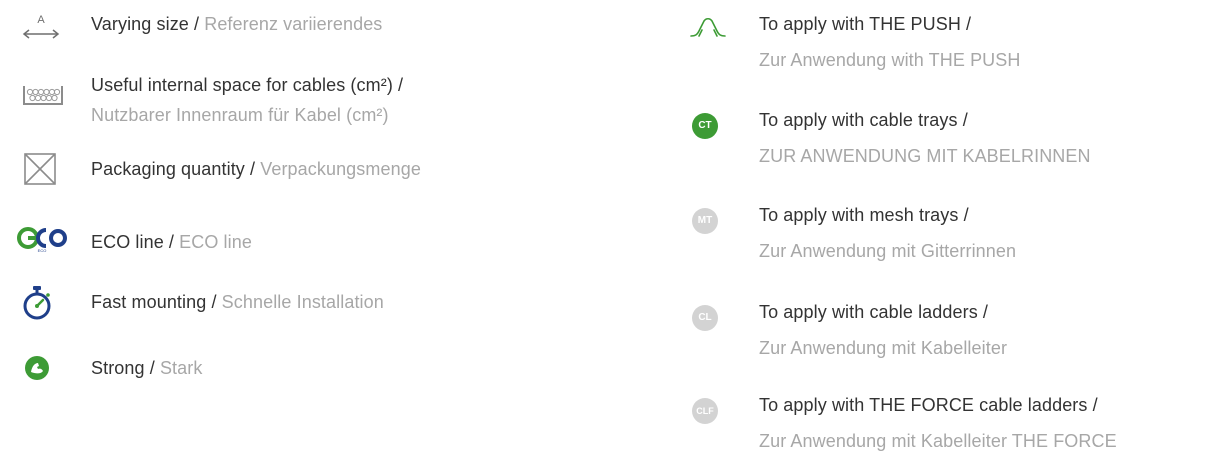 The height and width of the screenshot is (456, 1205). What do you see at coordinates (41, 20) in the screenshot?
I see `svg-text: A` at bounding box center [41, 20].